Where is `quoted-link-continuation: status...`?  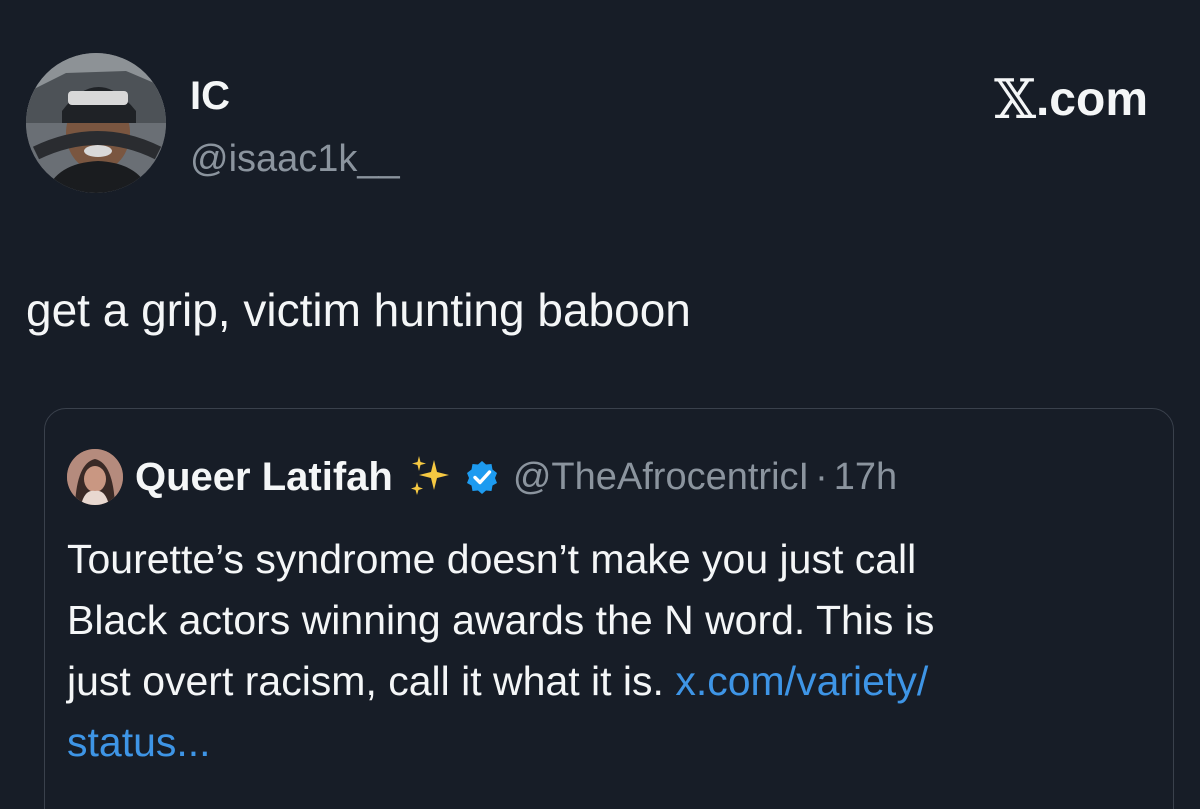
quoted-link-continuation: status... is located at coordinates (607, 742).